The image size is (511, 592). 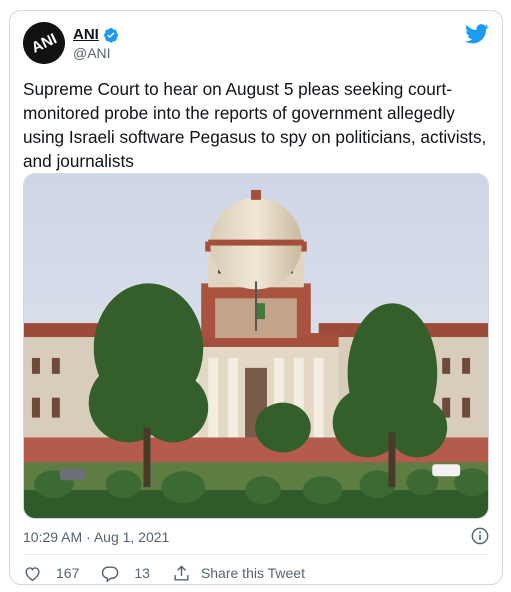 What do you see at coordinates (110, 573) in the screenshot?
I see `reply-icon` at bounding box center [110, 573].